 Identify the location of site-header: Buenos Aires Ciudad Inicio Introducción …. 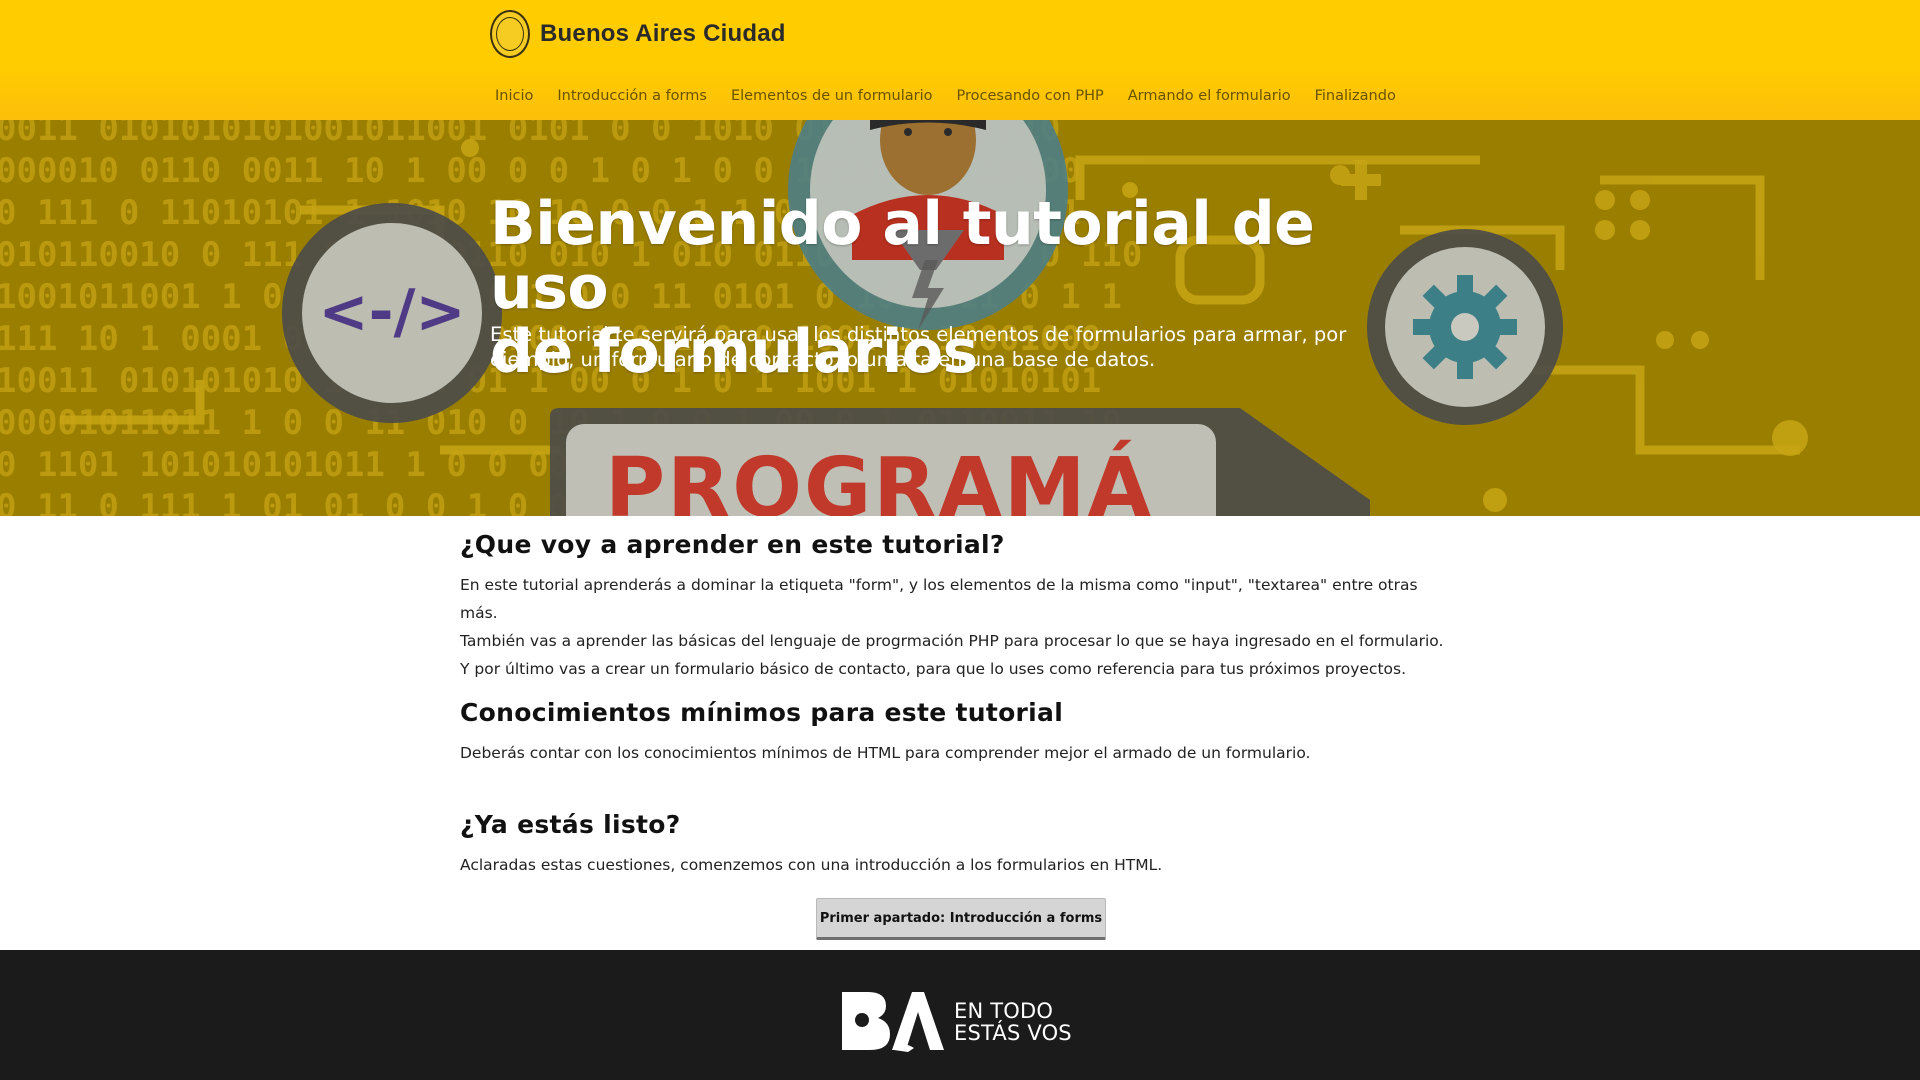
(960, 60).